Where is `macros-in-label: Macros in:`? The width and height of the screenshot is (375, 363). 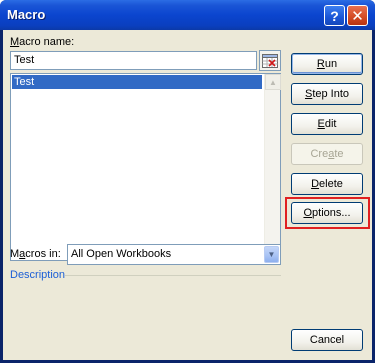
macros-in-label: Macros in: is located at coordinates (35, 254).